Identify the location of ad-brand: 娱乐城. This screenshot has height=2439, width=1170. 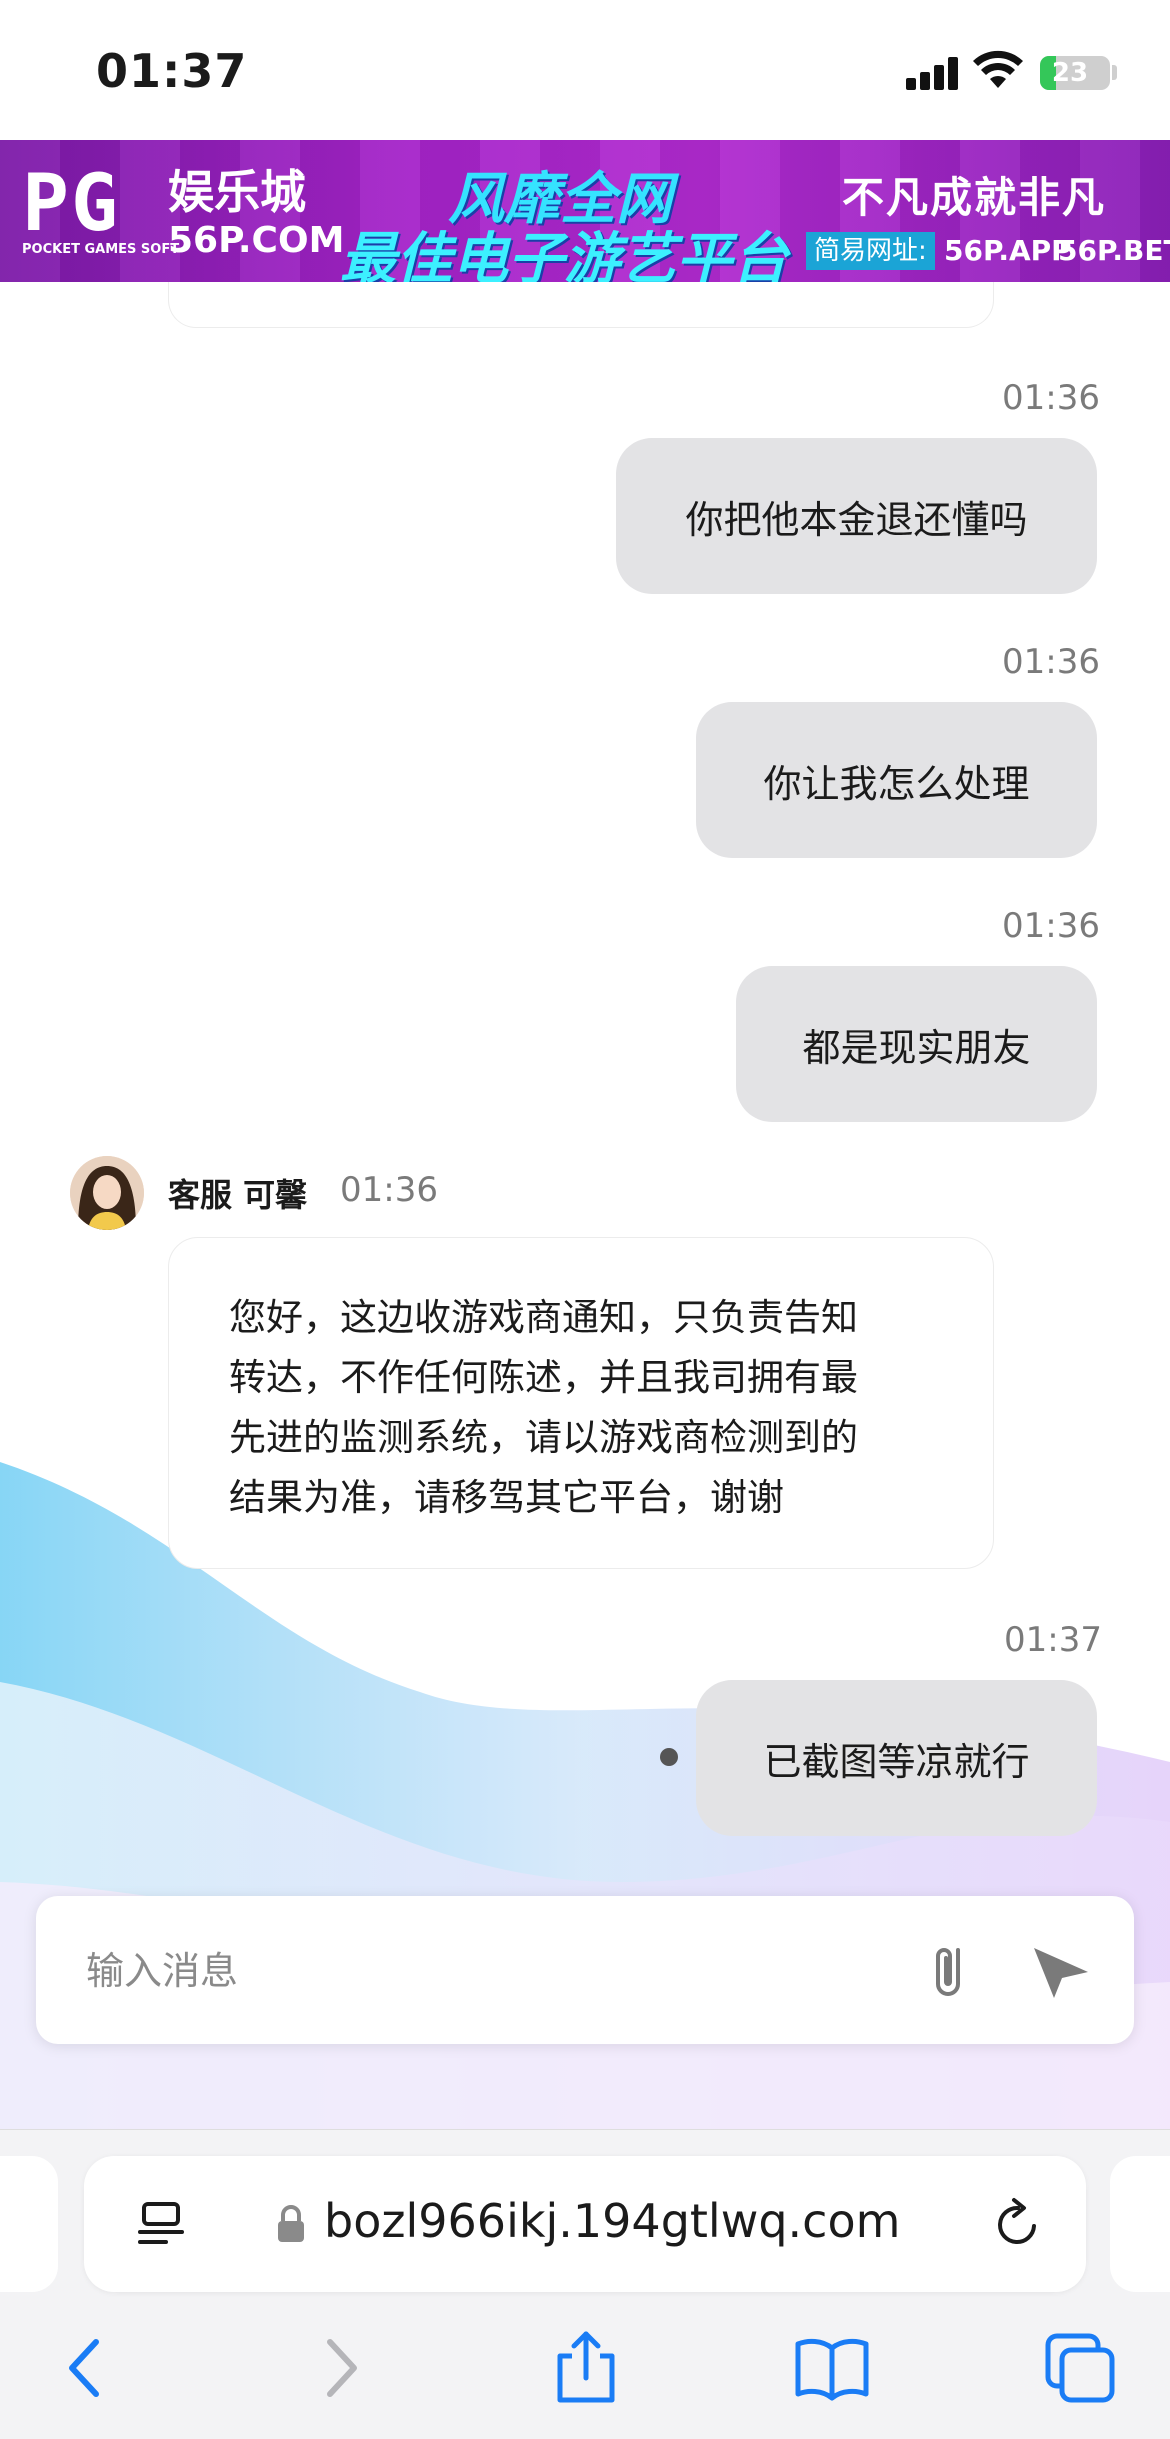
(237, 192).